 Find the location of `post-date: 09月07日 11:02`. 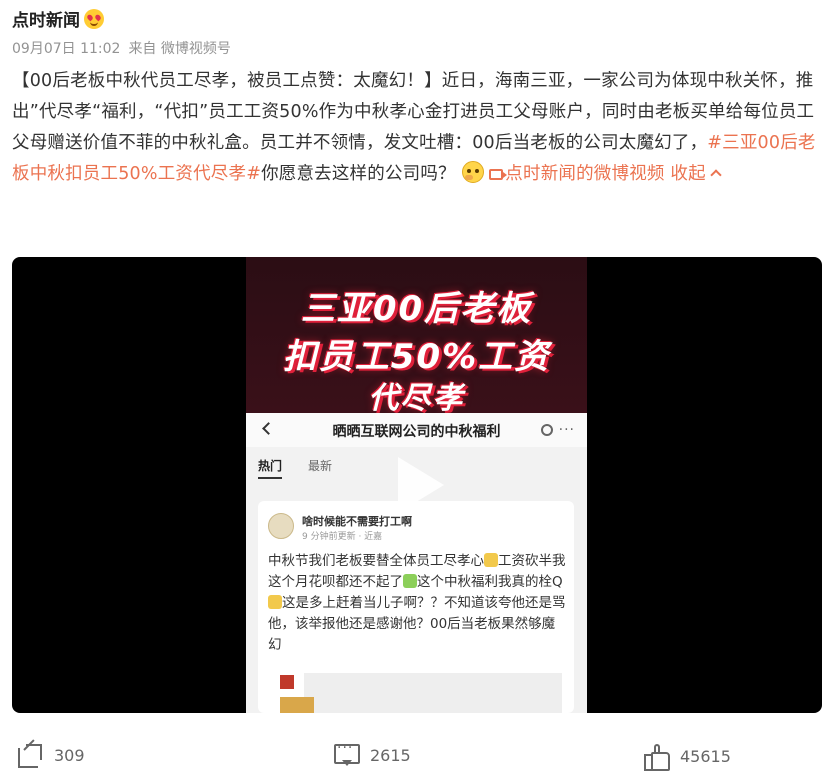

post-date: 09月07日 11:02 is located at coordinates (66, 48).